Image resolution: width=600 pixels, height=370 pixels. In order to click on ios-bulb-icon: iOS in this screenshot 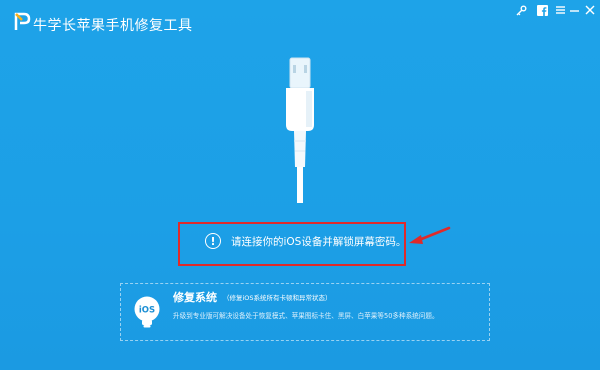, I will do `click(147, 312)`.